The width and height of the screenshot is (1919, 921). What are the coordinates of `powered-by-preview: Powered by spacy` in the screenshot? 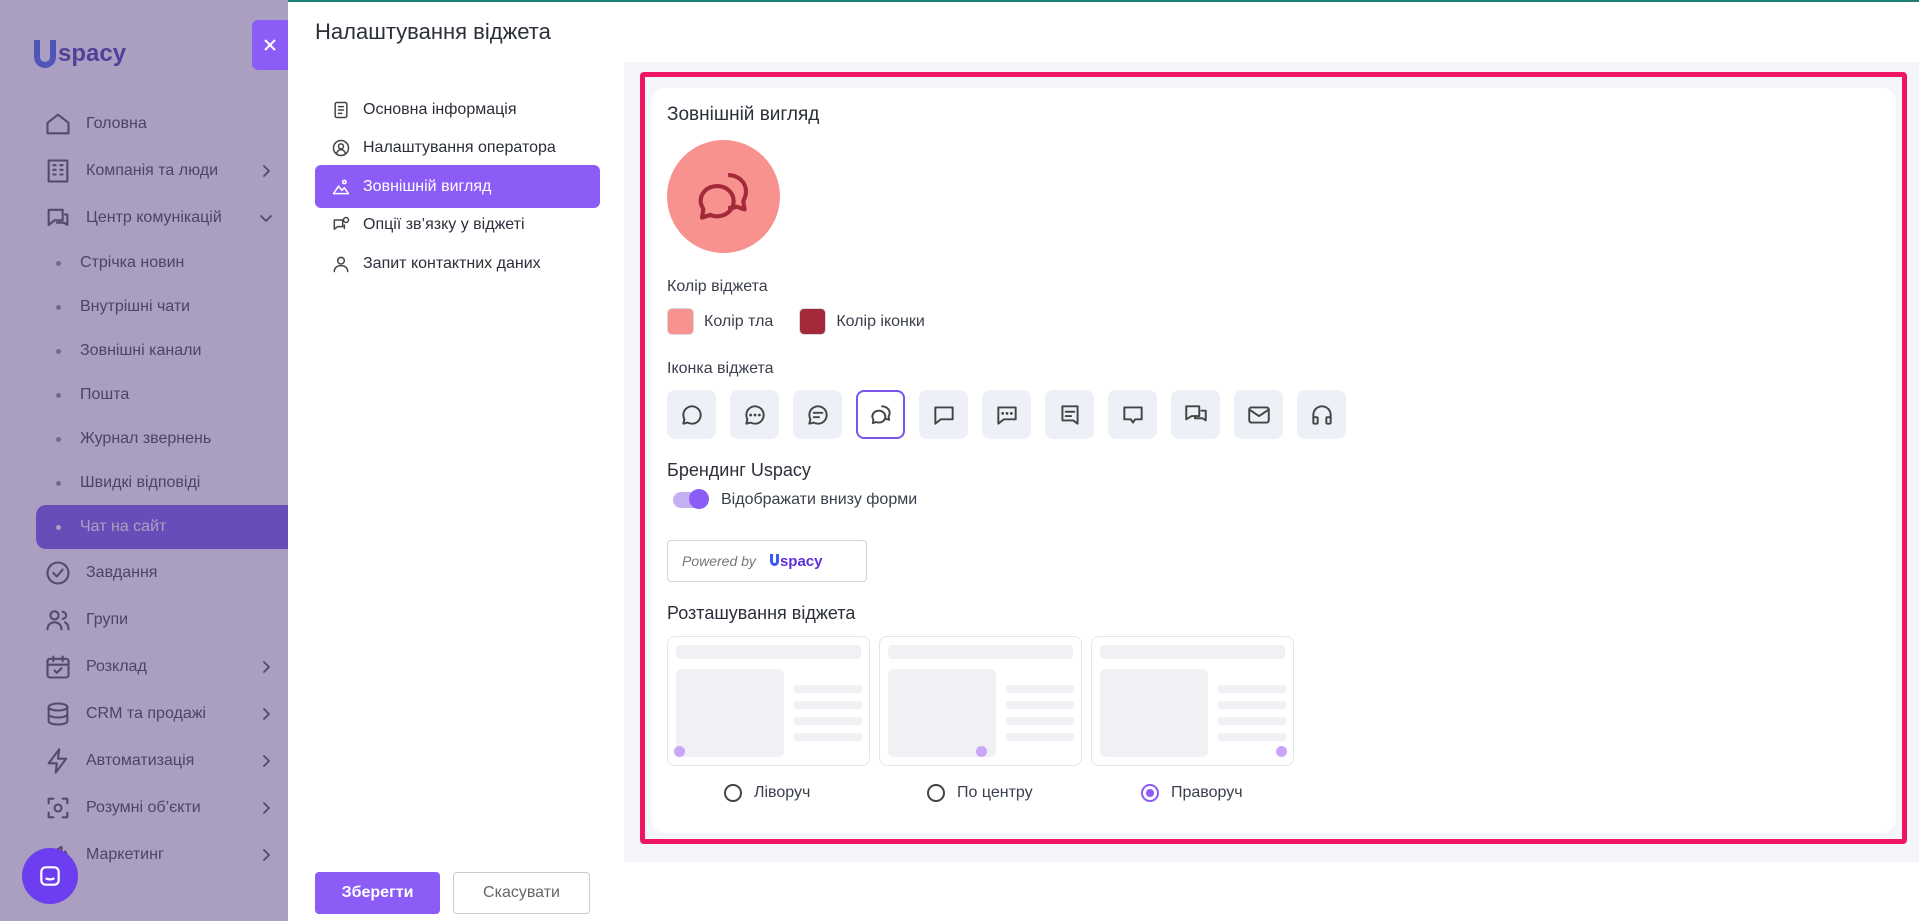 It's located at (767, 561).